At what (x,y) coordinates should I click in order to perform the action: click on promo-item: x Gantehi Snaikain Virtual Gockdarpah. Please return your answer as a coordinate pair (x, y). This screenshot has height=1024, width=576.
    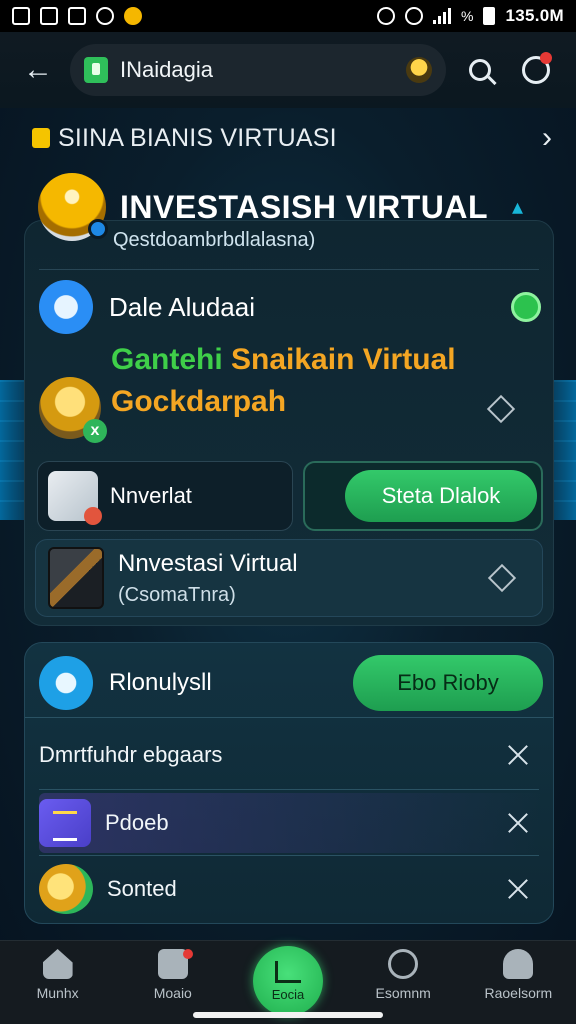
    Looking at the image, I should click on (290, 396).